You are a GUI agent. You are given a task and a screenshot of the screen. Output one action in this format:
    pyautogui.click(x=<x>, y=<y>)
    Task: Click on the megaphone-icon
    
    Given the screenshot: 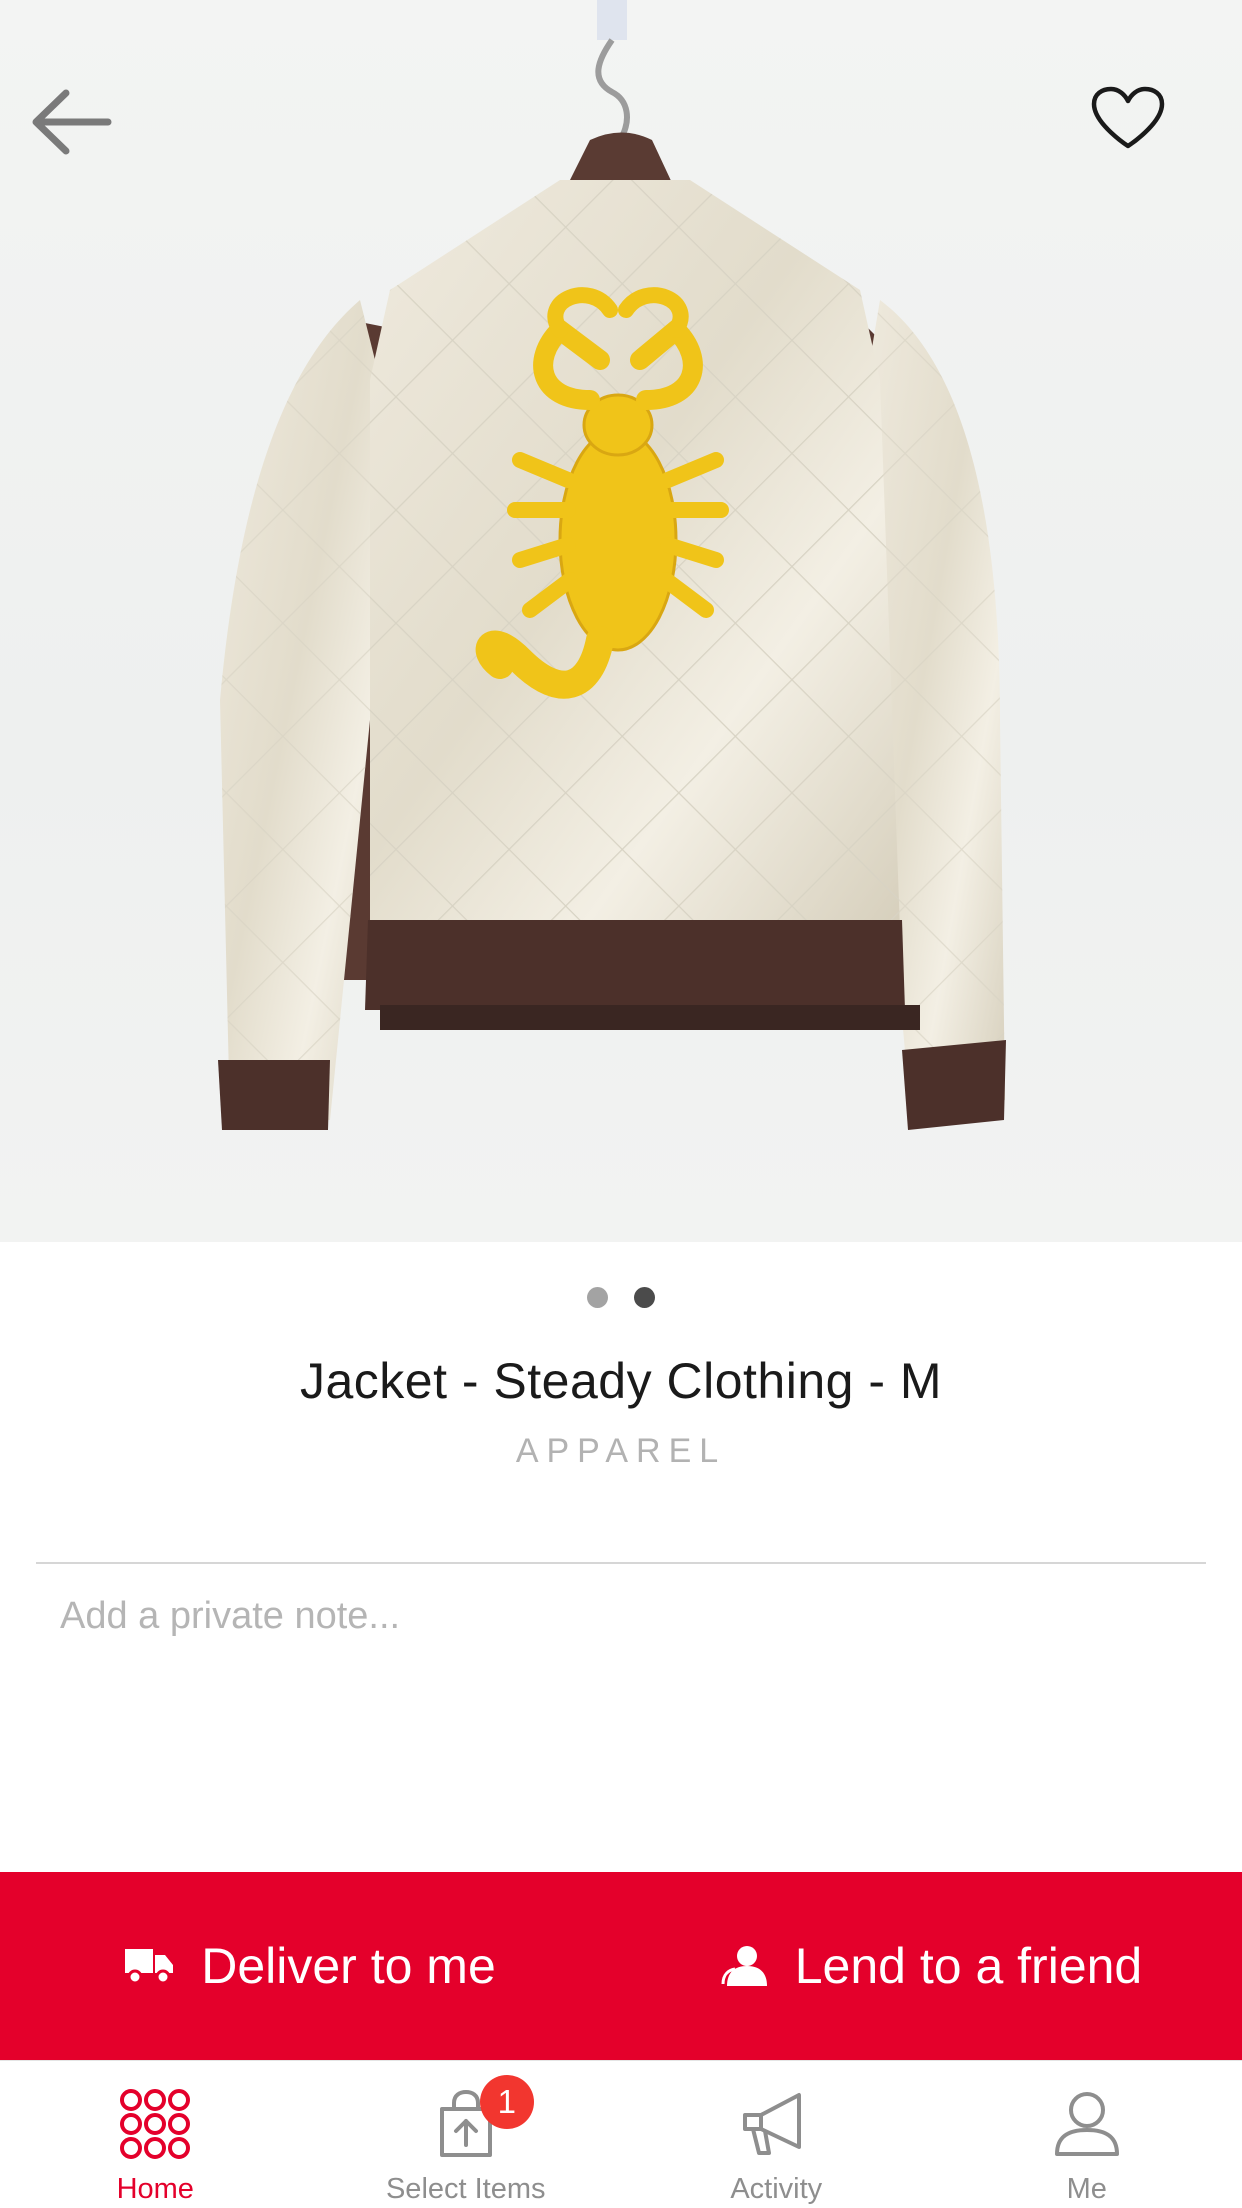 What is the action you would take?
    pyautogui.click(x=772, y=2124)
    